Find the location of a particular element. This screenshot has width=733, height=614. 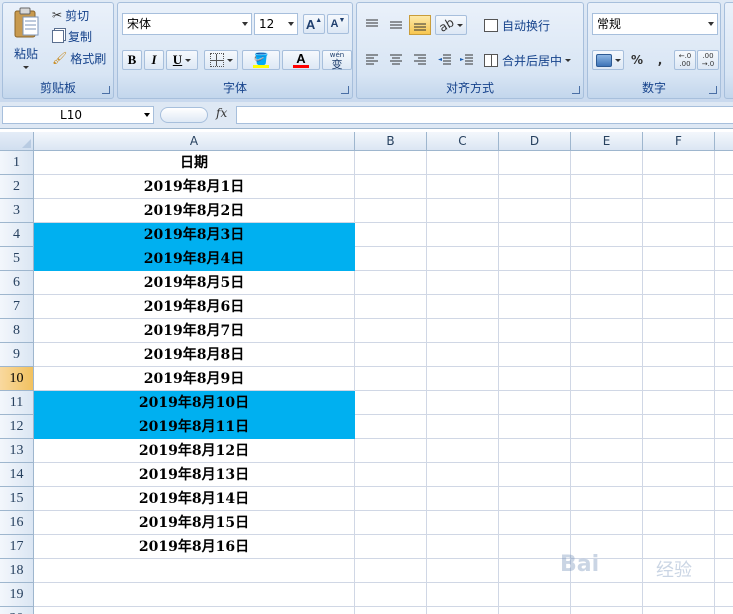

cell-f11 is located at coordinates (679, 403).